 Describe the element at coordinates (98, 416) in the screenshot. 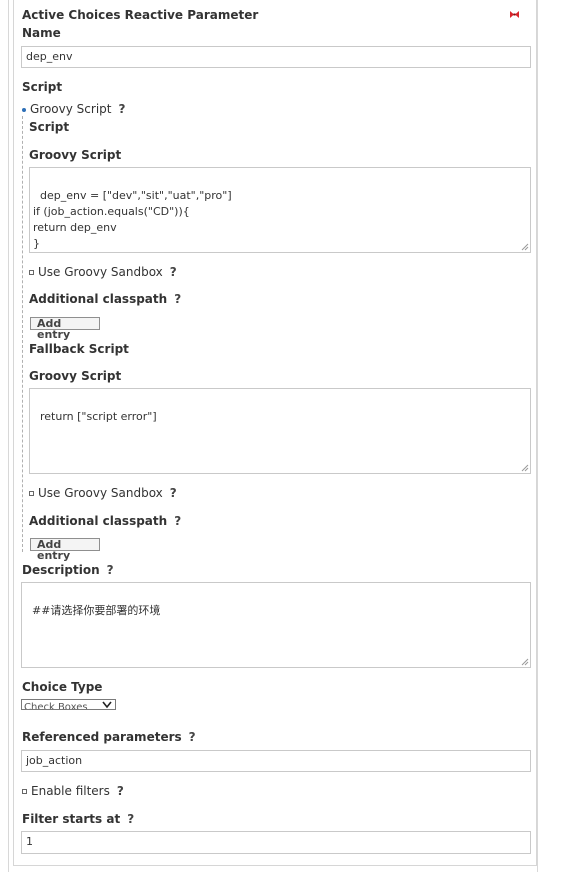

I see `fallback-script-code: return ["script error"]` at that location.